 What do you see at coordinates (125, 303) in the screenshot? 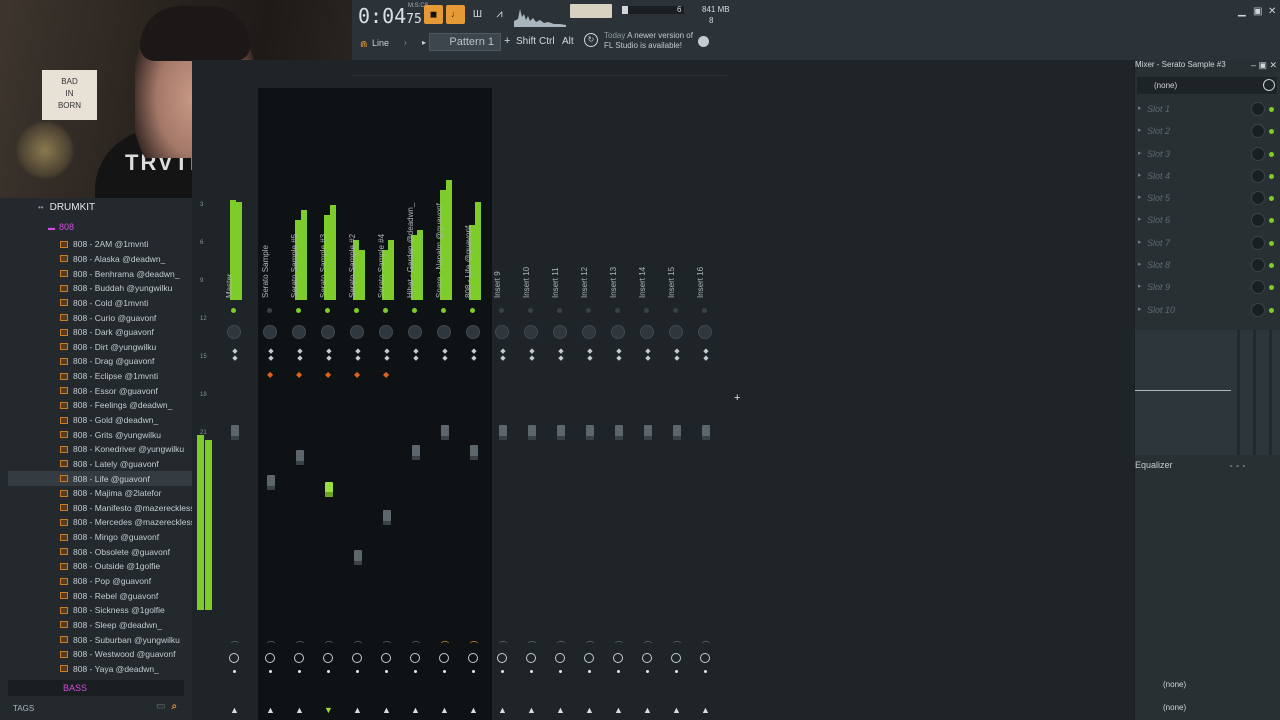
I see `file-item: 808 - Cold @1mvnti` at bounding box center [125, 303].